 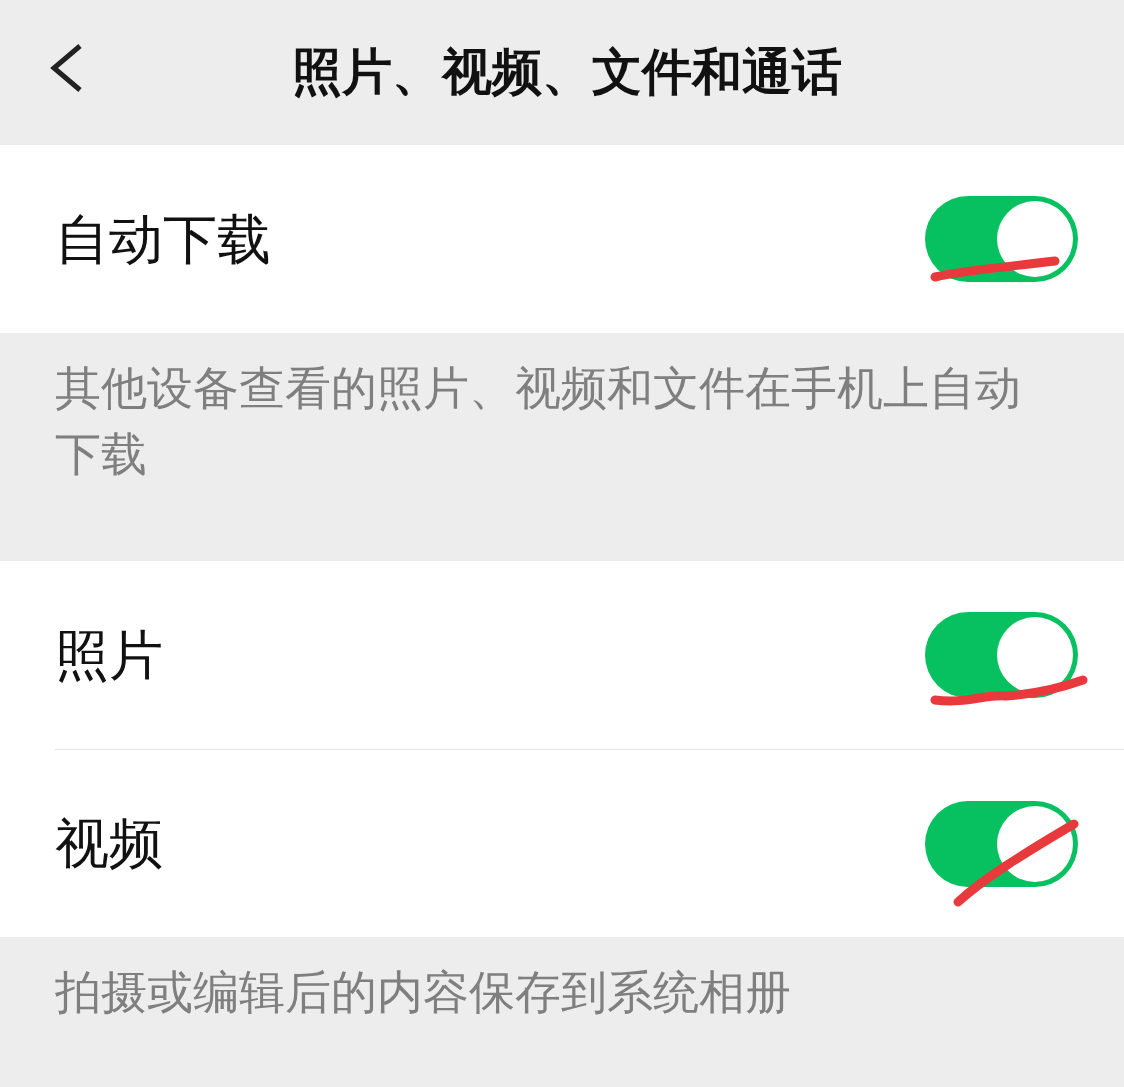 What do you see at coordinates (163, 239) in the screenshot?
I see `setting-label: 自动下载` at bounding box center [163, 239].